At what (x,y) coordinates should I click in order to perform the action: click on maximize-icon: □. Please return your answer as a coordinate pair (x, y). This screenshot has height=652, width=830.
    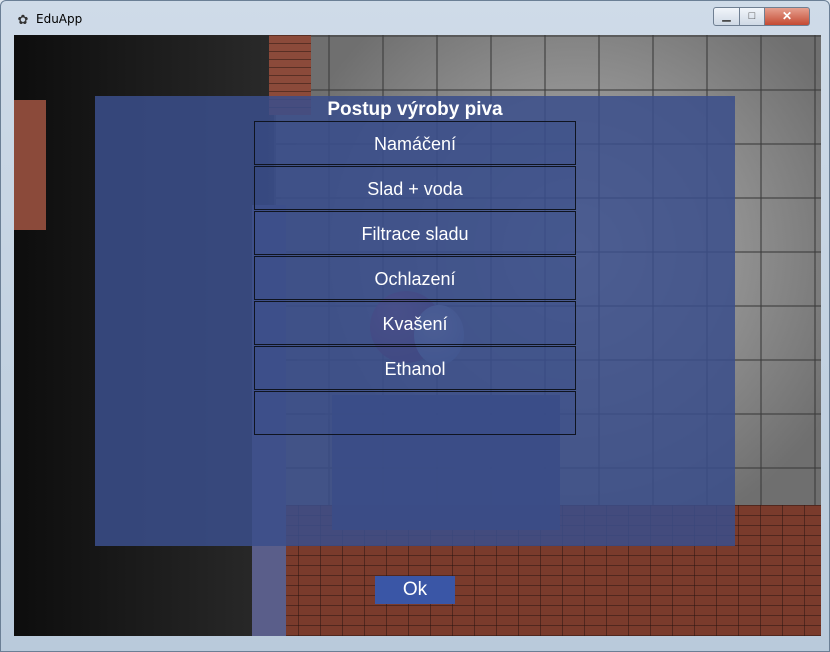
    Looking at the image, I should click on (752, 16).